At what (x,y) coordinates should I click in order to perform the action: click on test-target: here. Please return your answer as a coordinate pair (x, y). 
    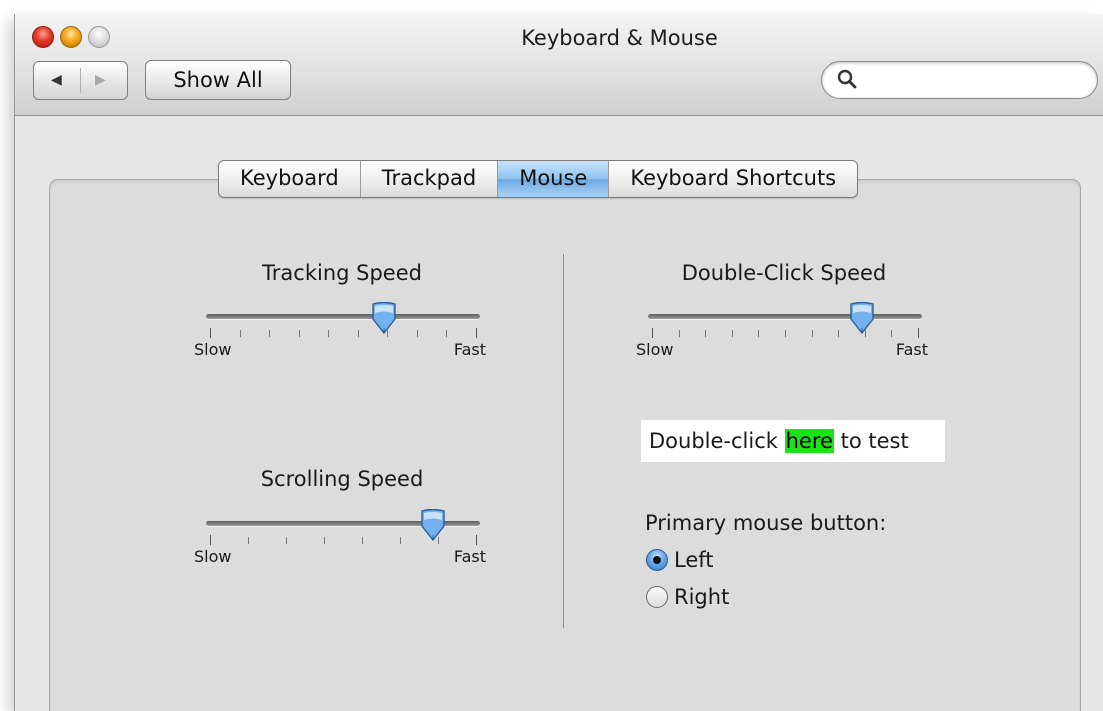
    Looking at the image, I should click on (809, 441).